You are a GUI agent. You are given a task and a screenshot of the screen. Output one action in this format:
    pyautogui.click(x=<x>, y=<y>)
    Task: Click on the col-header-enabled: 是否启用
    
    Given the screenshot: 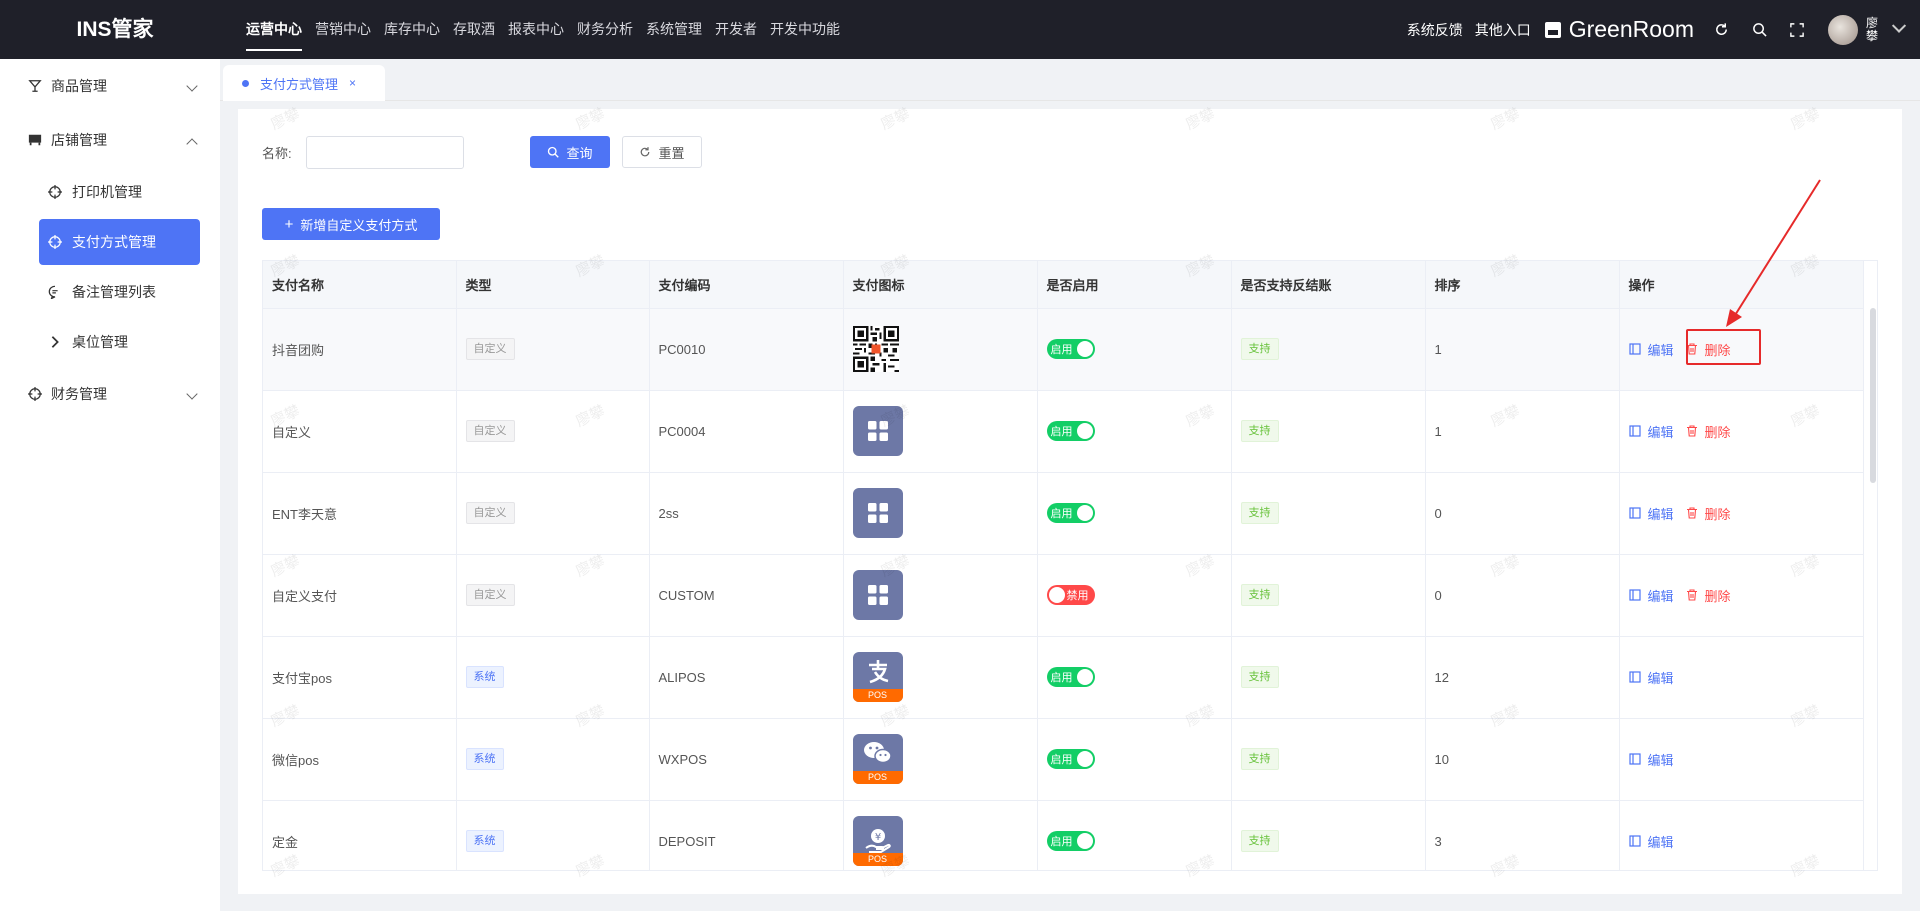 What is the action you would take?
    pyautogui.click(x=1134, y=285)
    